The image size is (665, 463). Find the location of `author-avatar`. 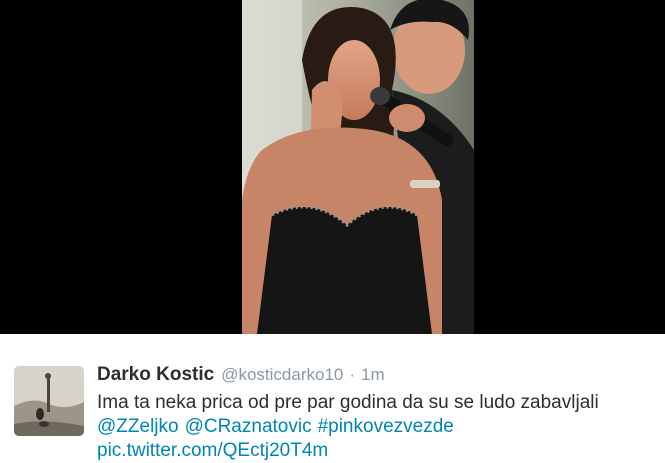

author-avatar is located at coordinates (49, 401).